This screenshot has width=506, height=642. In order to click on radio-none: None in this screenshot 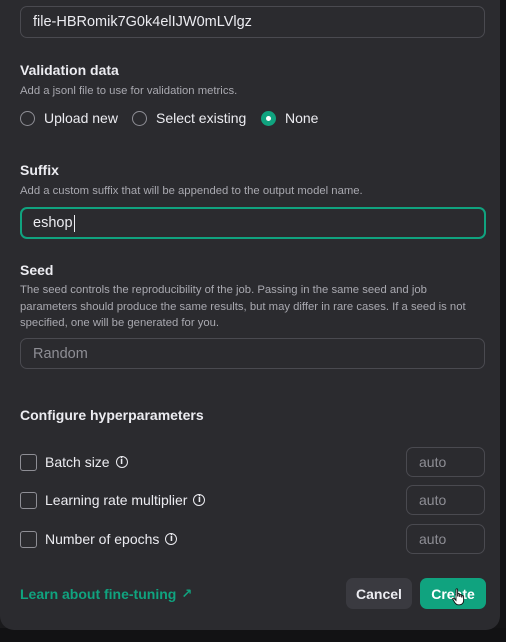, I will do `click(289, 118)`.